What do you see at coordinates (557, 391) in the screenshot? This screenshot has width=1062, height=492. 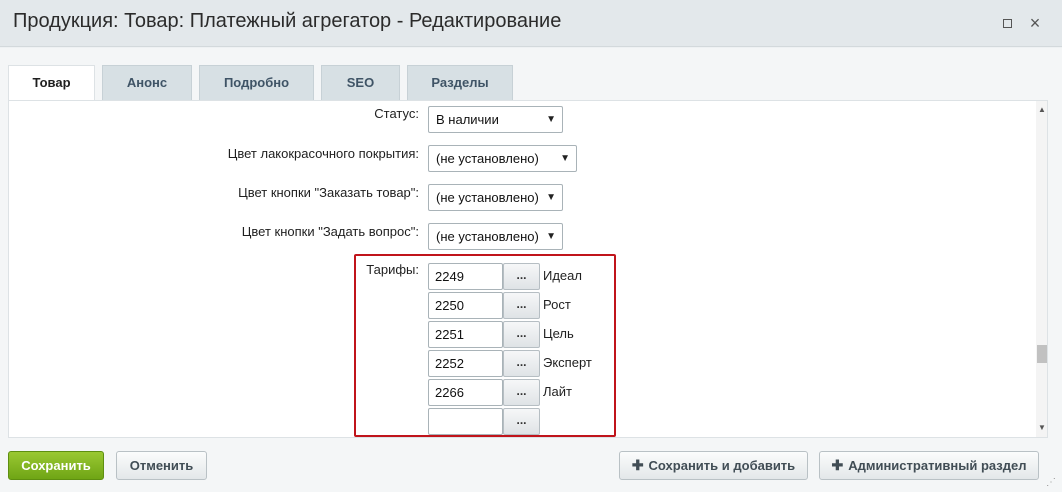 I see `tariff-name: Лайт` at bounding box center [557, 391].